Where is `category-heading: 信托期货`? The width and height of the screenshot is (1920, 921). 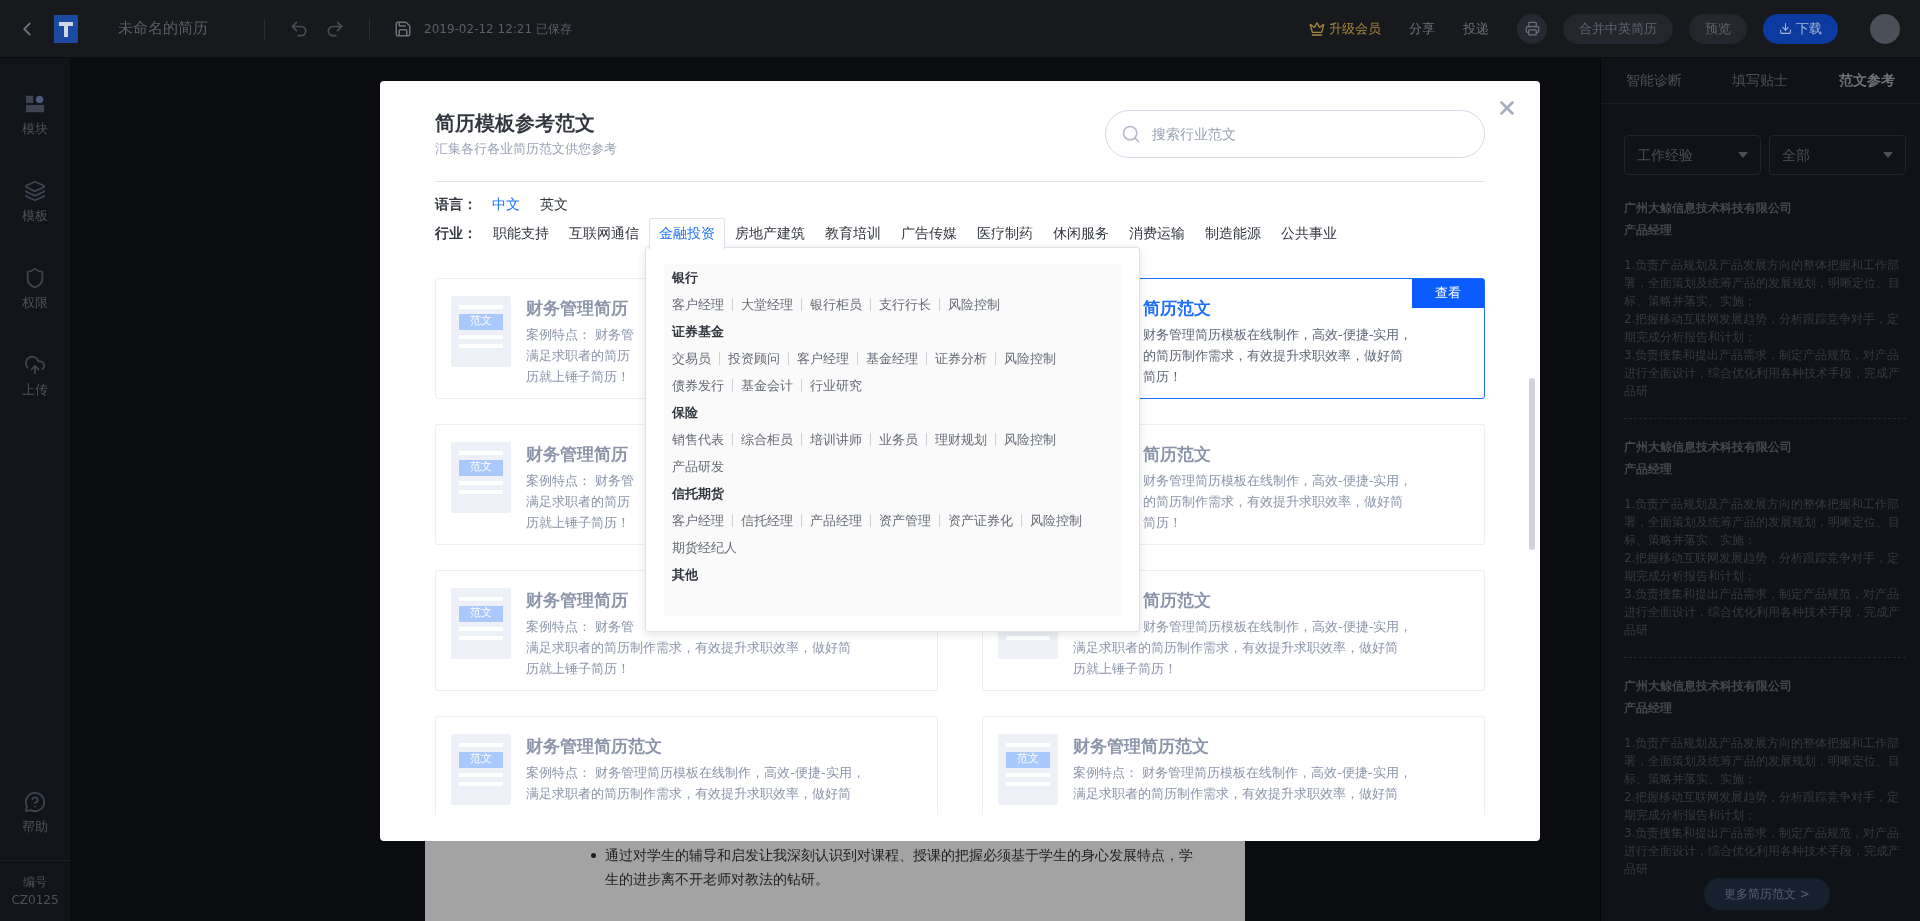 category-heading: 信托期货 is located at coordinates (698, 494).